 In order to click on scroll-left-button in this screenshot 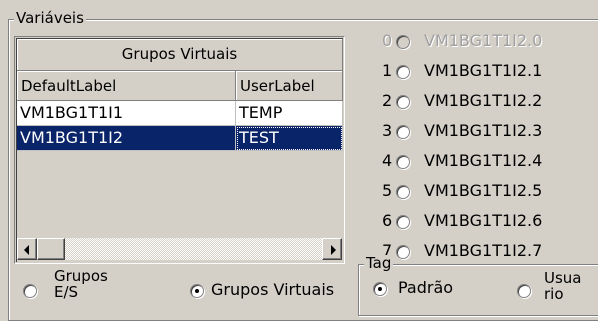, I will do `click(27, 249)`.